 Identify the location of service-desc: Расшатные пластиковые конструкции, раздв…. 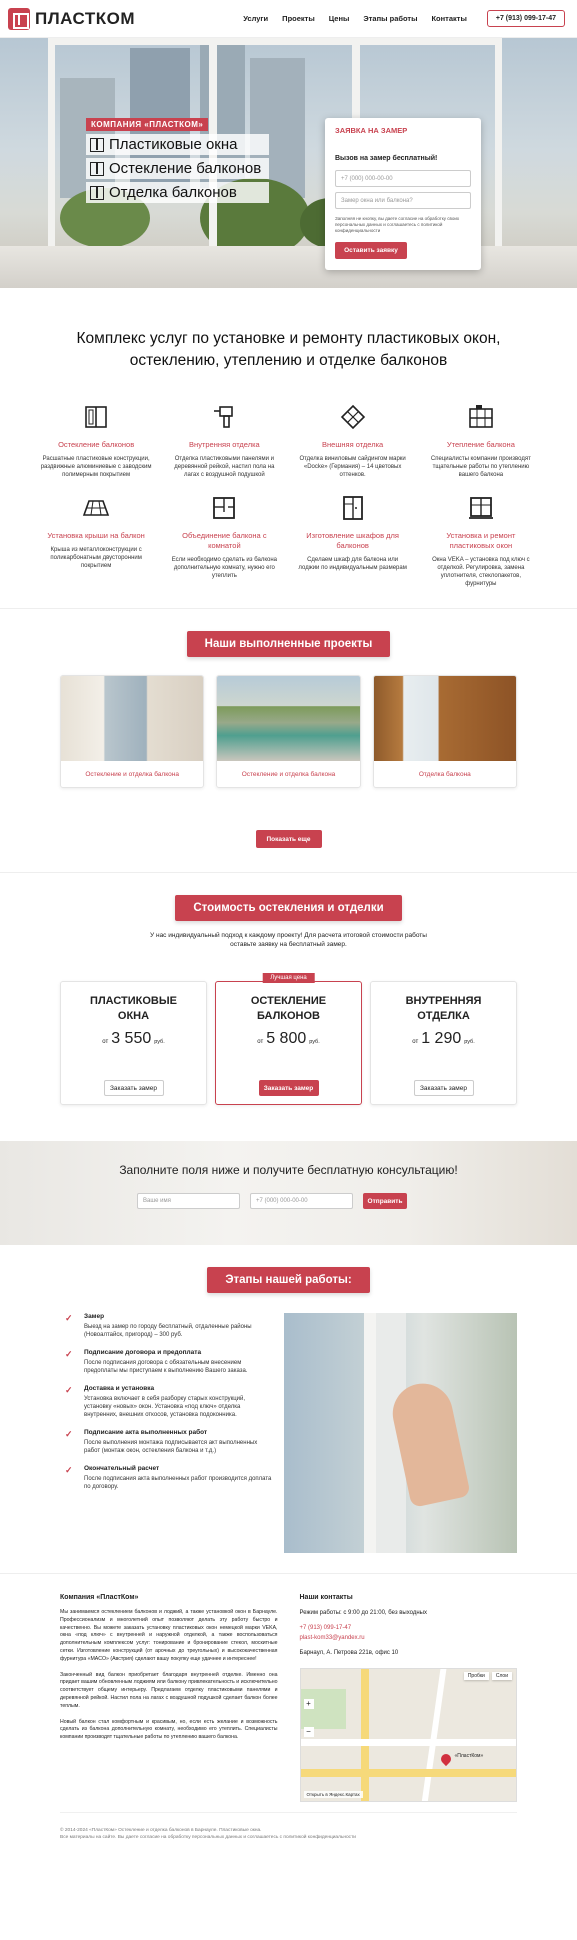
(96, 467).